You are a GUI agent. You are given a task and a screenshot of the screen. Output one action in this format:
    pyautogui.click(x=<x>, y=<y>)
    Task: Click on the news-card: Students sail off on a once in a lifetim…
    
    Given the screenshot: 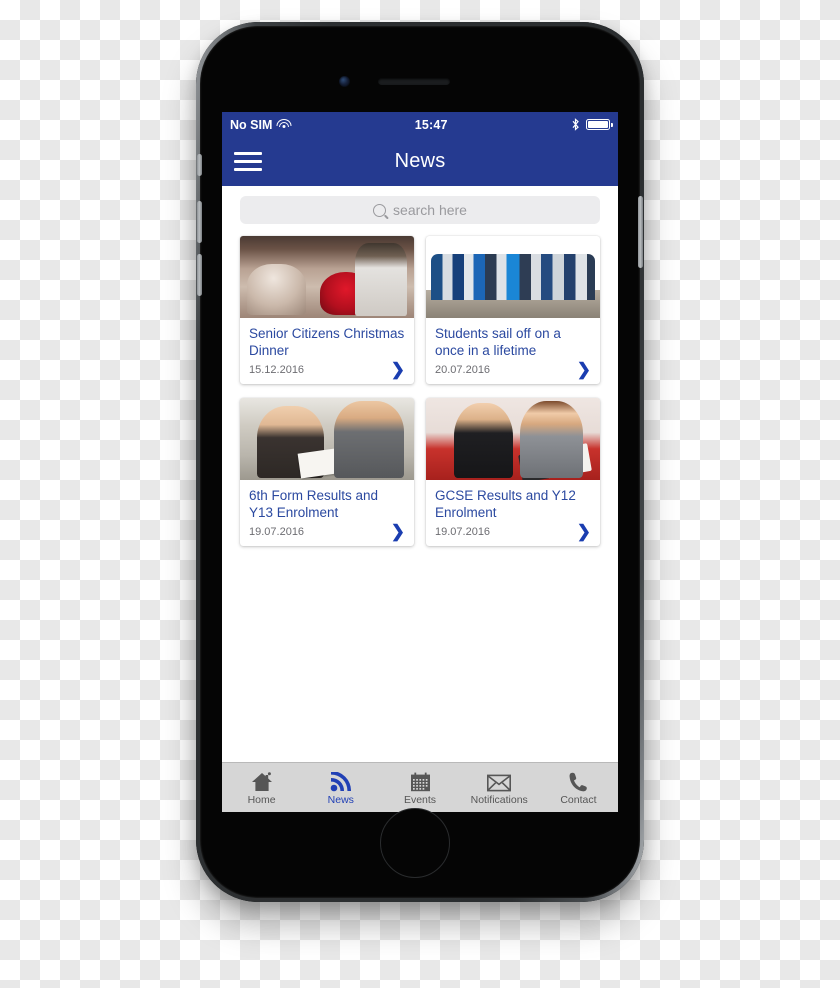 What is the action you would take?
    pyautogui.click(x=513, y=310)
    